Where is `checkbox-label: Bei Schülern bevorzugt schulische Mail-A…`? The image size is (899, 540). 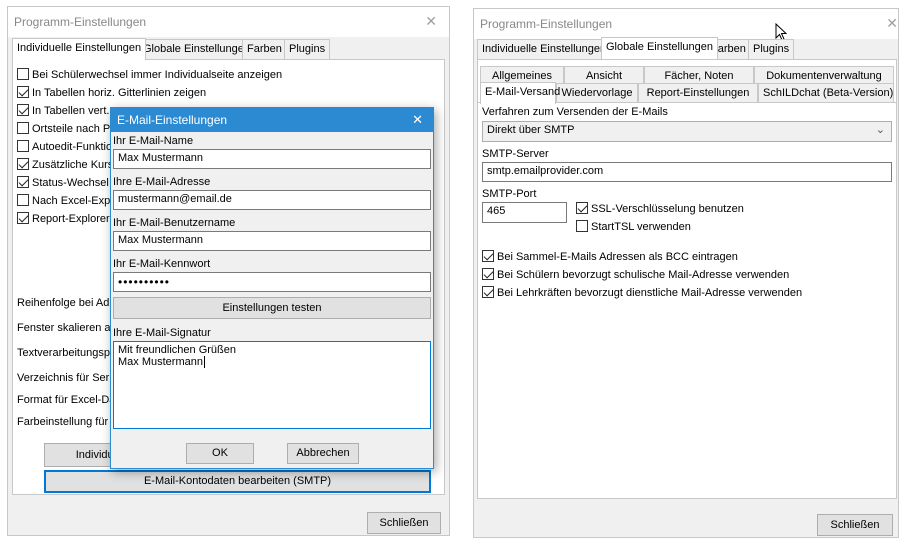
checkbox-label: Bei Schülern bevorzugt schulische Mail-A… is located at coordinates (643, 275).